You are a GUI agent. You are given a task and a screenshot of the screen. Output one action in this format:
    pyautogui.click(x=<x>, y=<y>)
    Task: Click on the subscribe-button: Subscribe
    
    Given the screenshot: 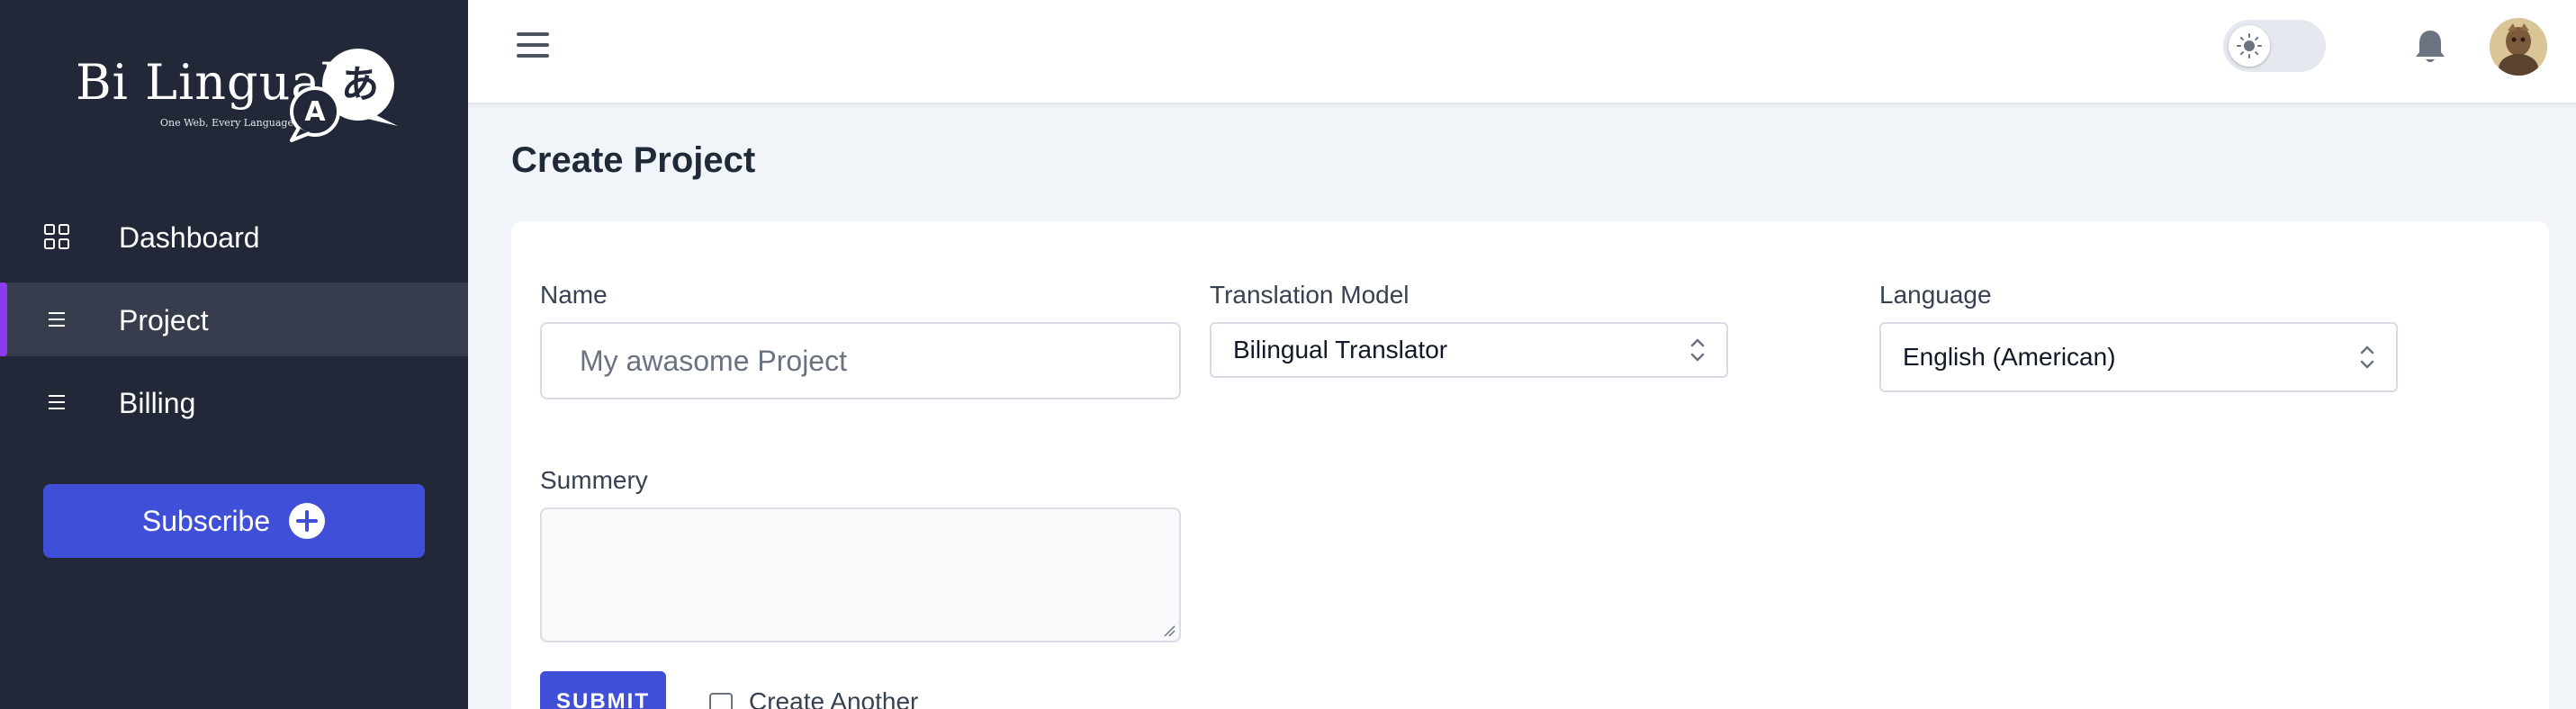 What is the action you would take?
    pyautogui.click(x=234, y=521)
    